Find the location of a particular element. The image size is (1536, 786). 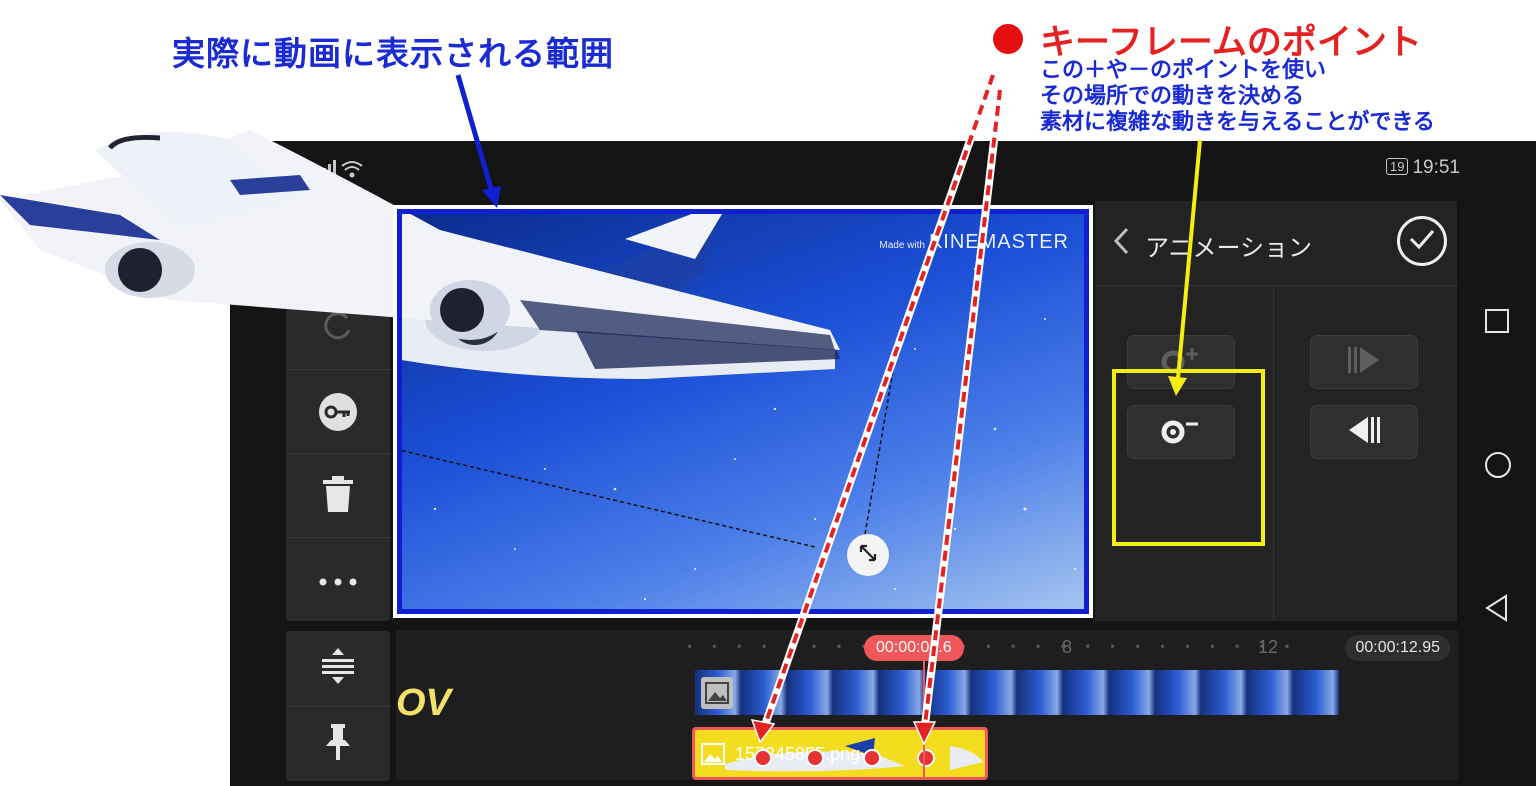

panel-header: アニメーション is located at coordinates (1276, 243).